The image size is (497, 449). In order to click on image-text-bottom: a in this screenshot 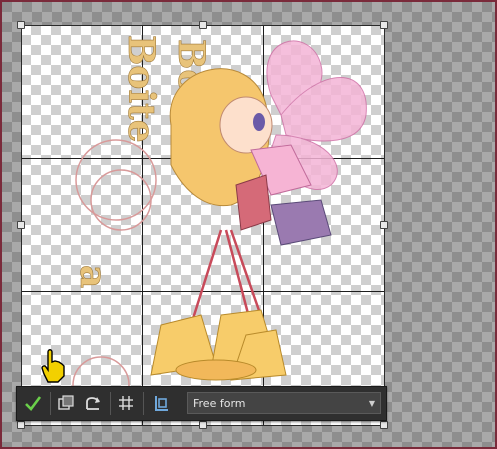, I will do `click(93, 276)`.